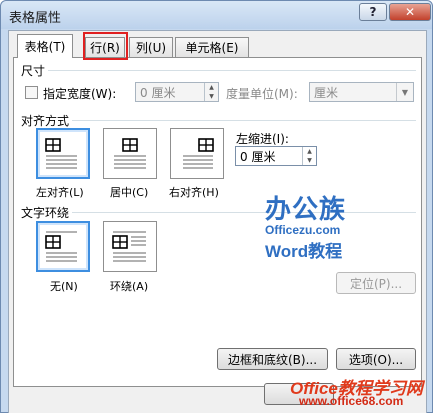 Image resolution: width=433 pixels, height=413 pixels. I want to click on measure-label: 度量单位(M):, so click(262, 94).